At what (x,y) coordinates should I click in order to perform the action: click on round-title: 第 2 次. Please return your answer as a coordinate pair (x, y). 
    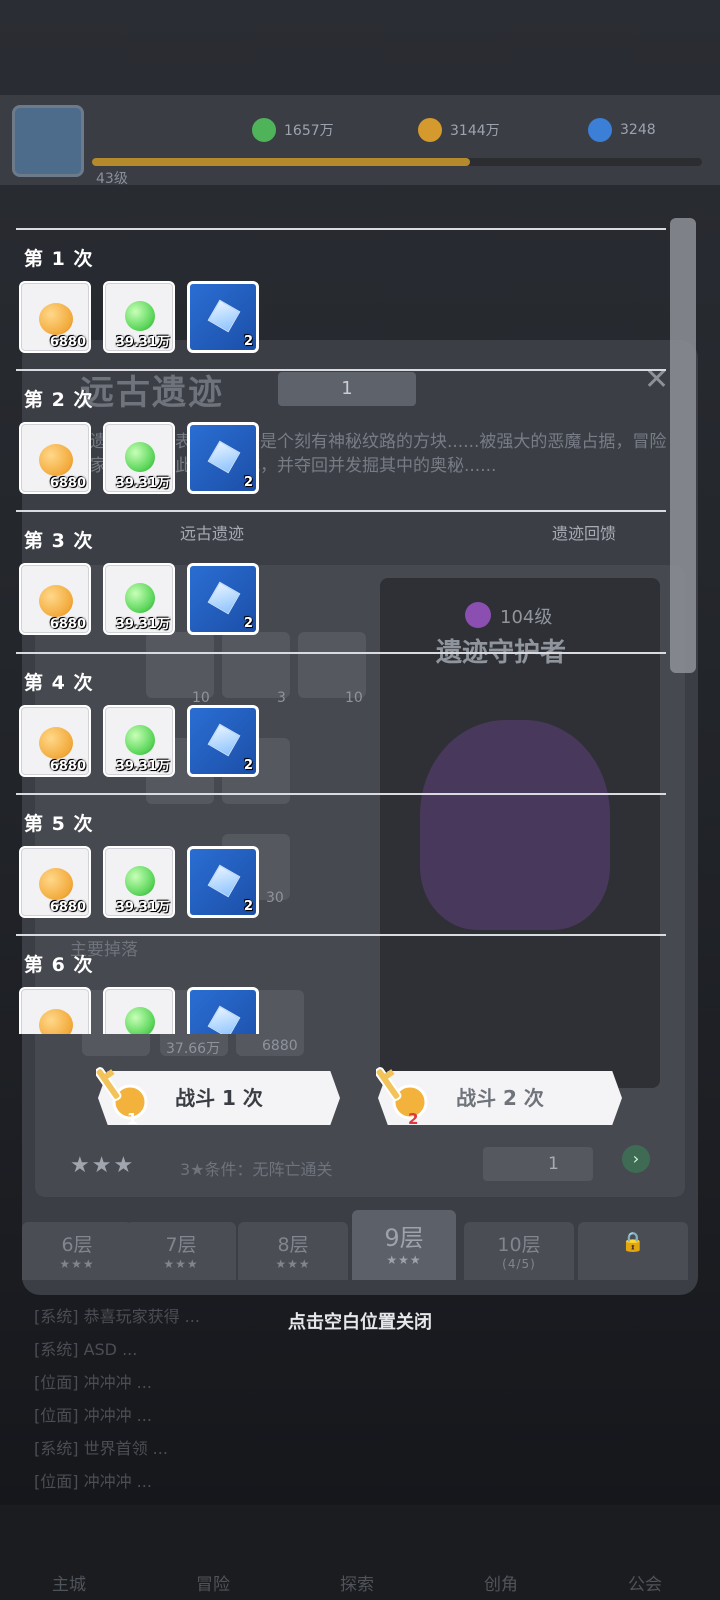
    Looking at the image, I should click on (59, 400).